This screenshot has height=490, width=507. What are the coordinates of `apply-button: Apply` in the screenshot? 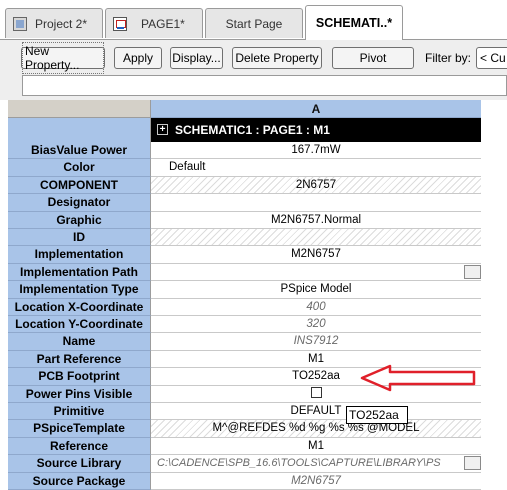 It's located at (138, 58).